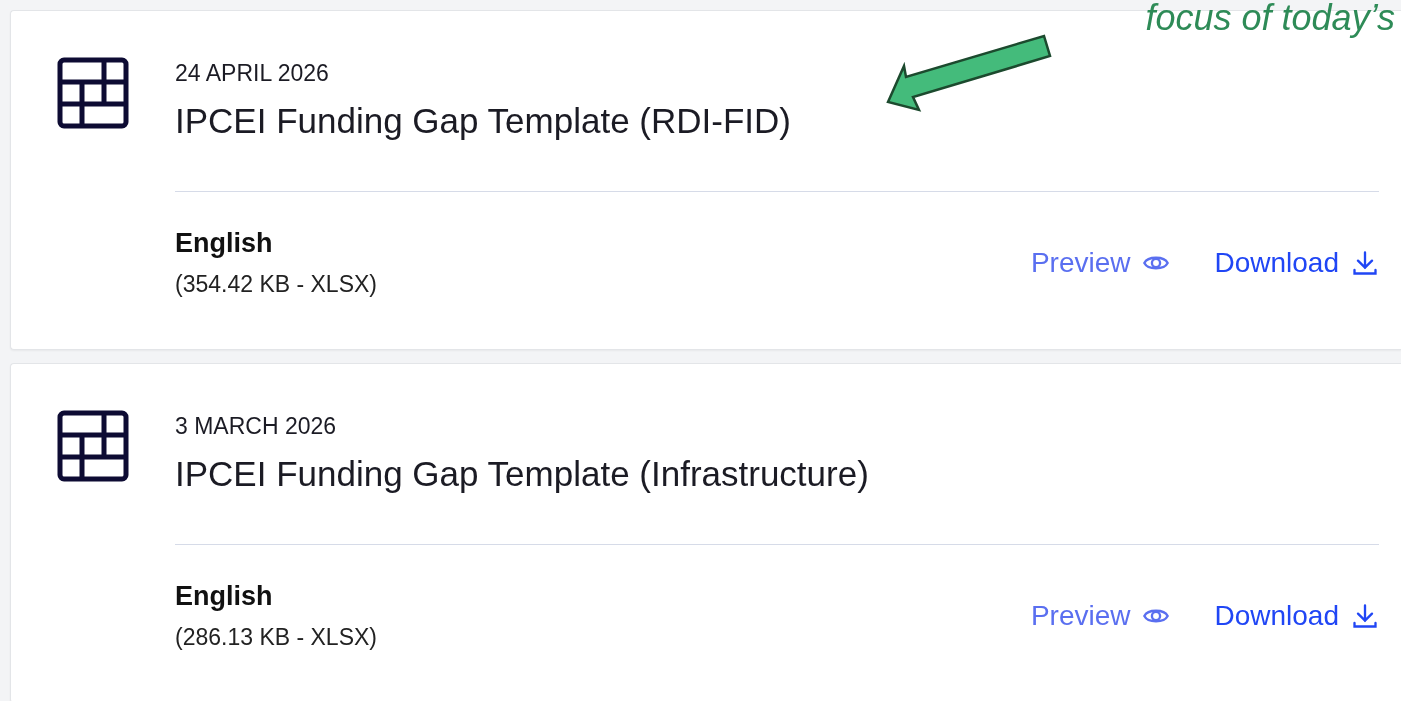 This screenshot has height=701, width=1401. Describe the element at coordinates (256, 426) in the screenshot. I see `document-date: 3 MARCH 2026` at that location.